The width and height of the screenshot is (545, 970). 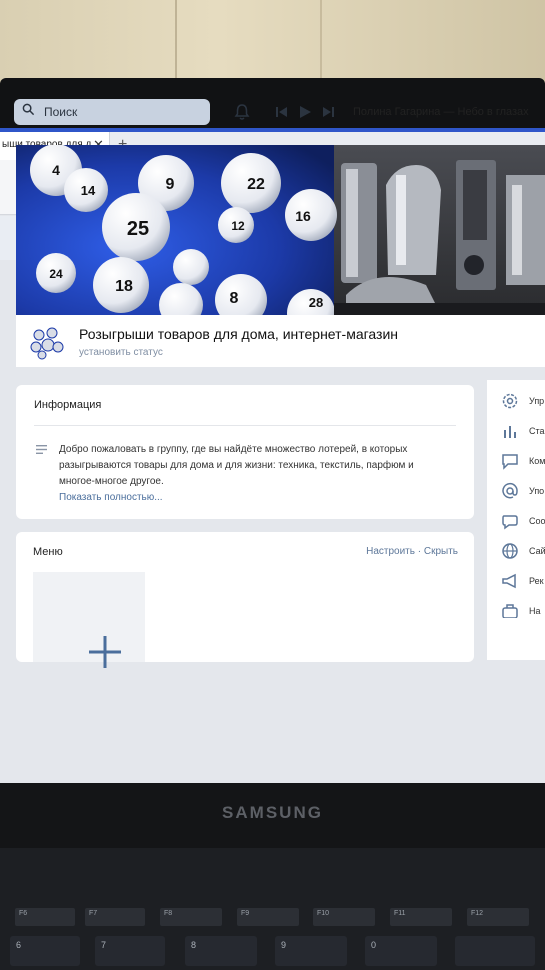 I want to click on sidebar-item-label: На, so click(x=535, y=611).